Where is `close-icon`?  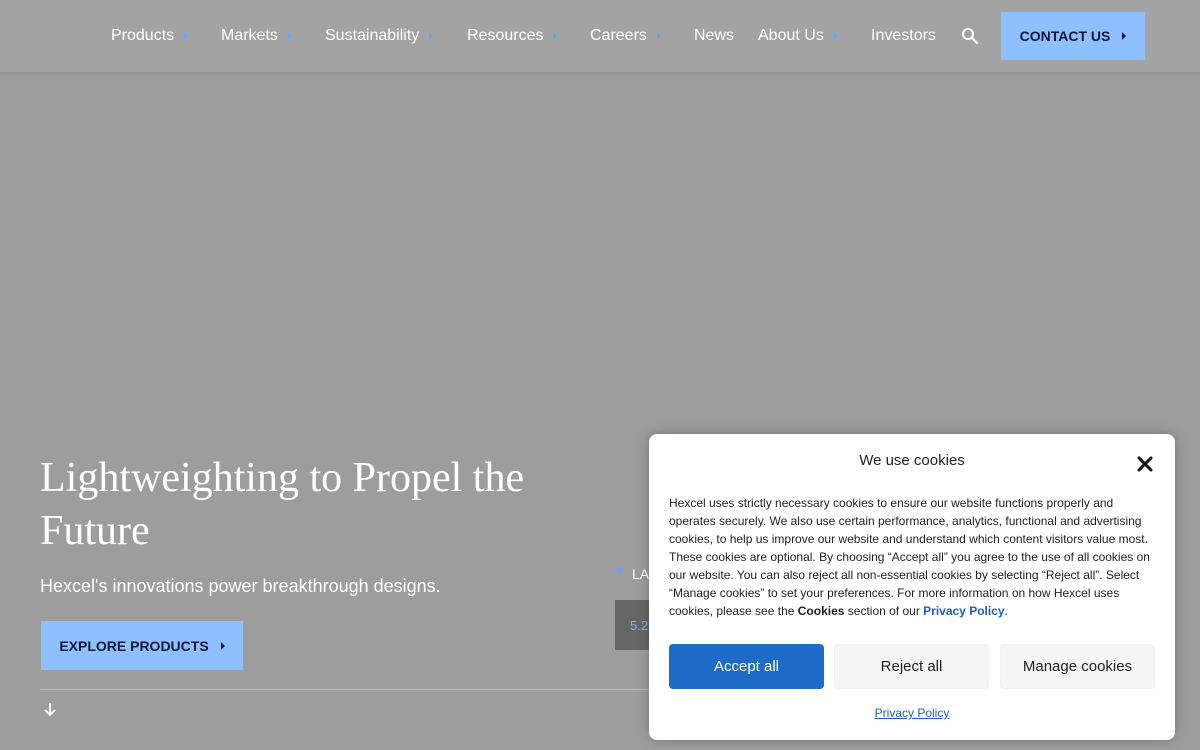
close-icon is located at coordinates (1145, 464).